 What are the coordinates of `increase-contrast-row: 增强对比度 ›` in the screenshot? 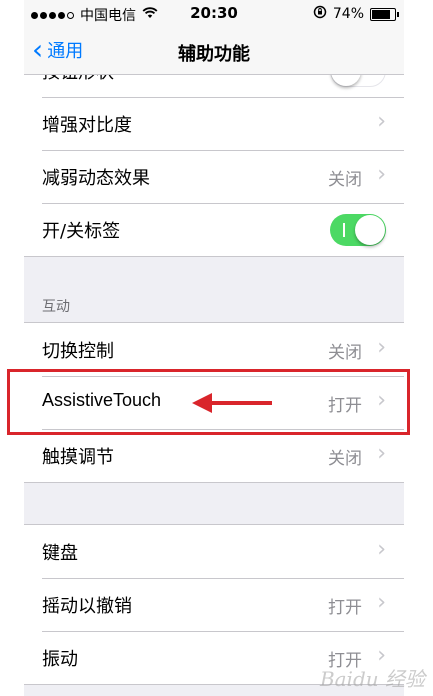 It's located at (214, 123).